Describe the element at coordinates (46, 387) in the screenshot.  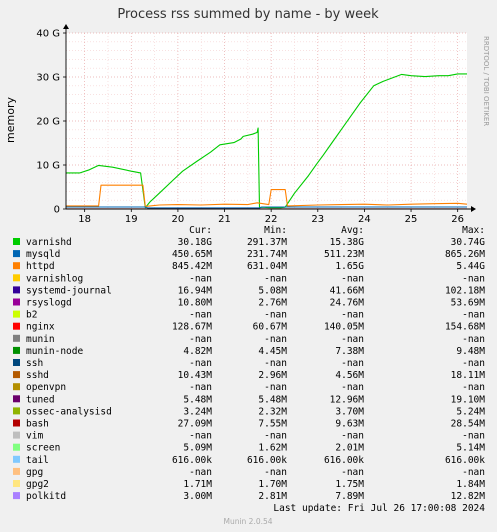
I see `legend-name: openvpn` at that location.